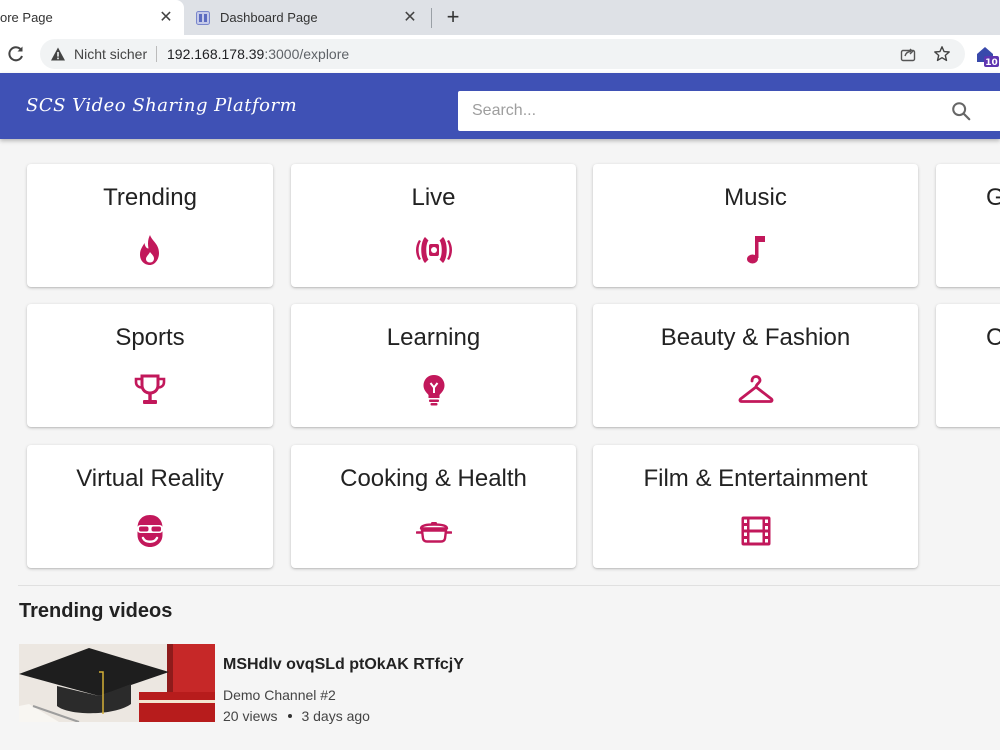 This screenshot has width=1000, height=750. Describe the element at coordinates (755, 531) in the screenshot. I see `film-icon` at that location.